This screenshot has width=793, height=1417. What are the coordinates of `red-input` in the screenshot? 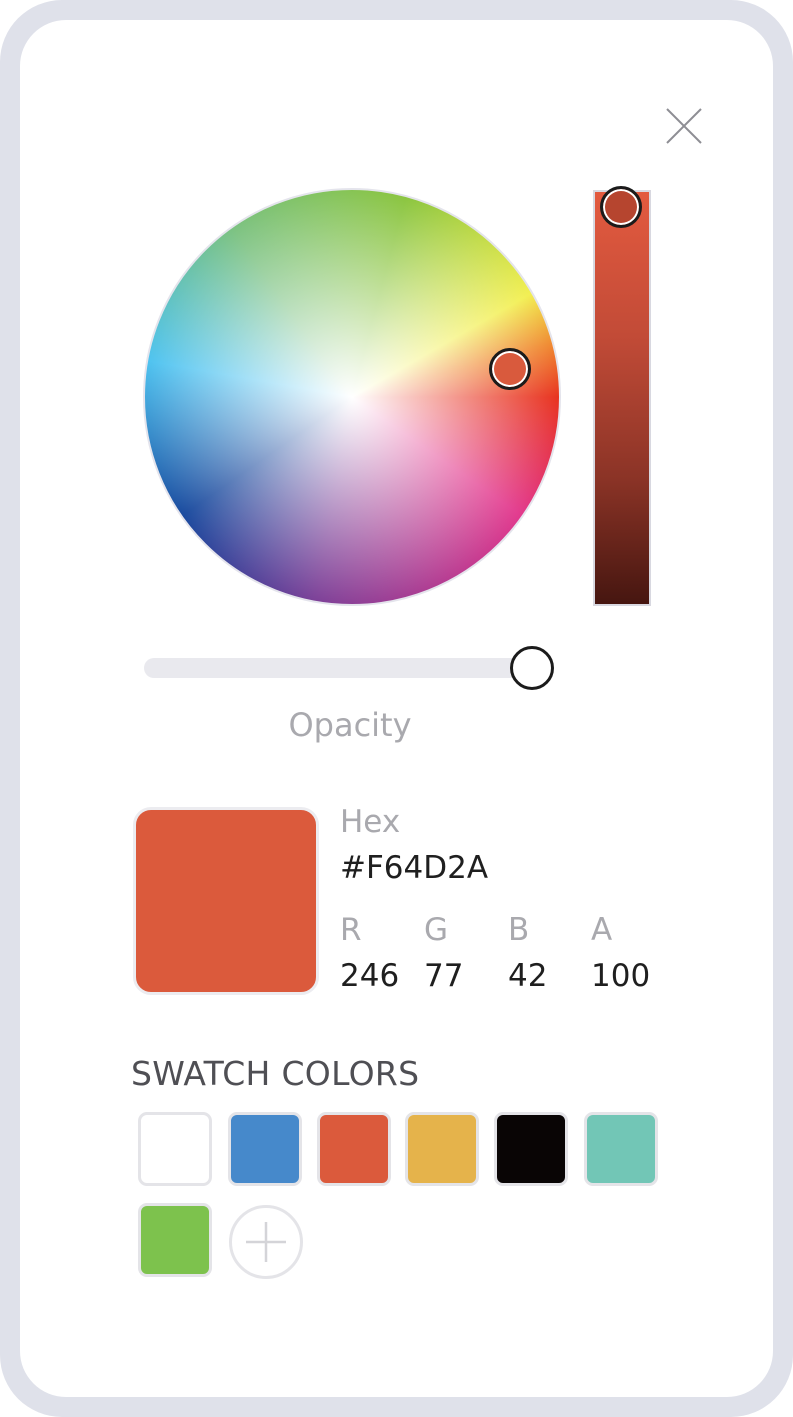 It's located at (380, 976).